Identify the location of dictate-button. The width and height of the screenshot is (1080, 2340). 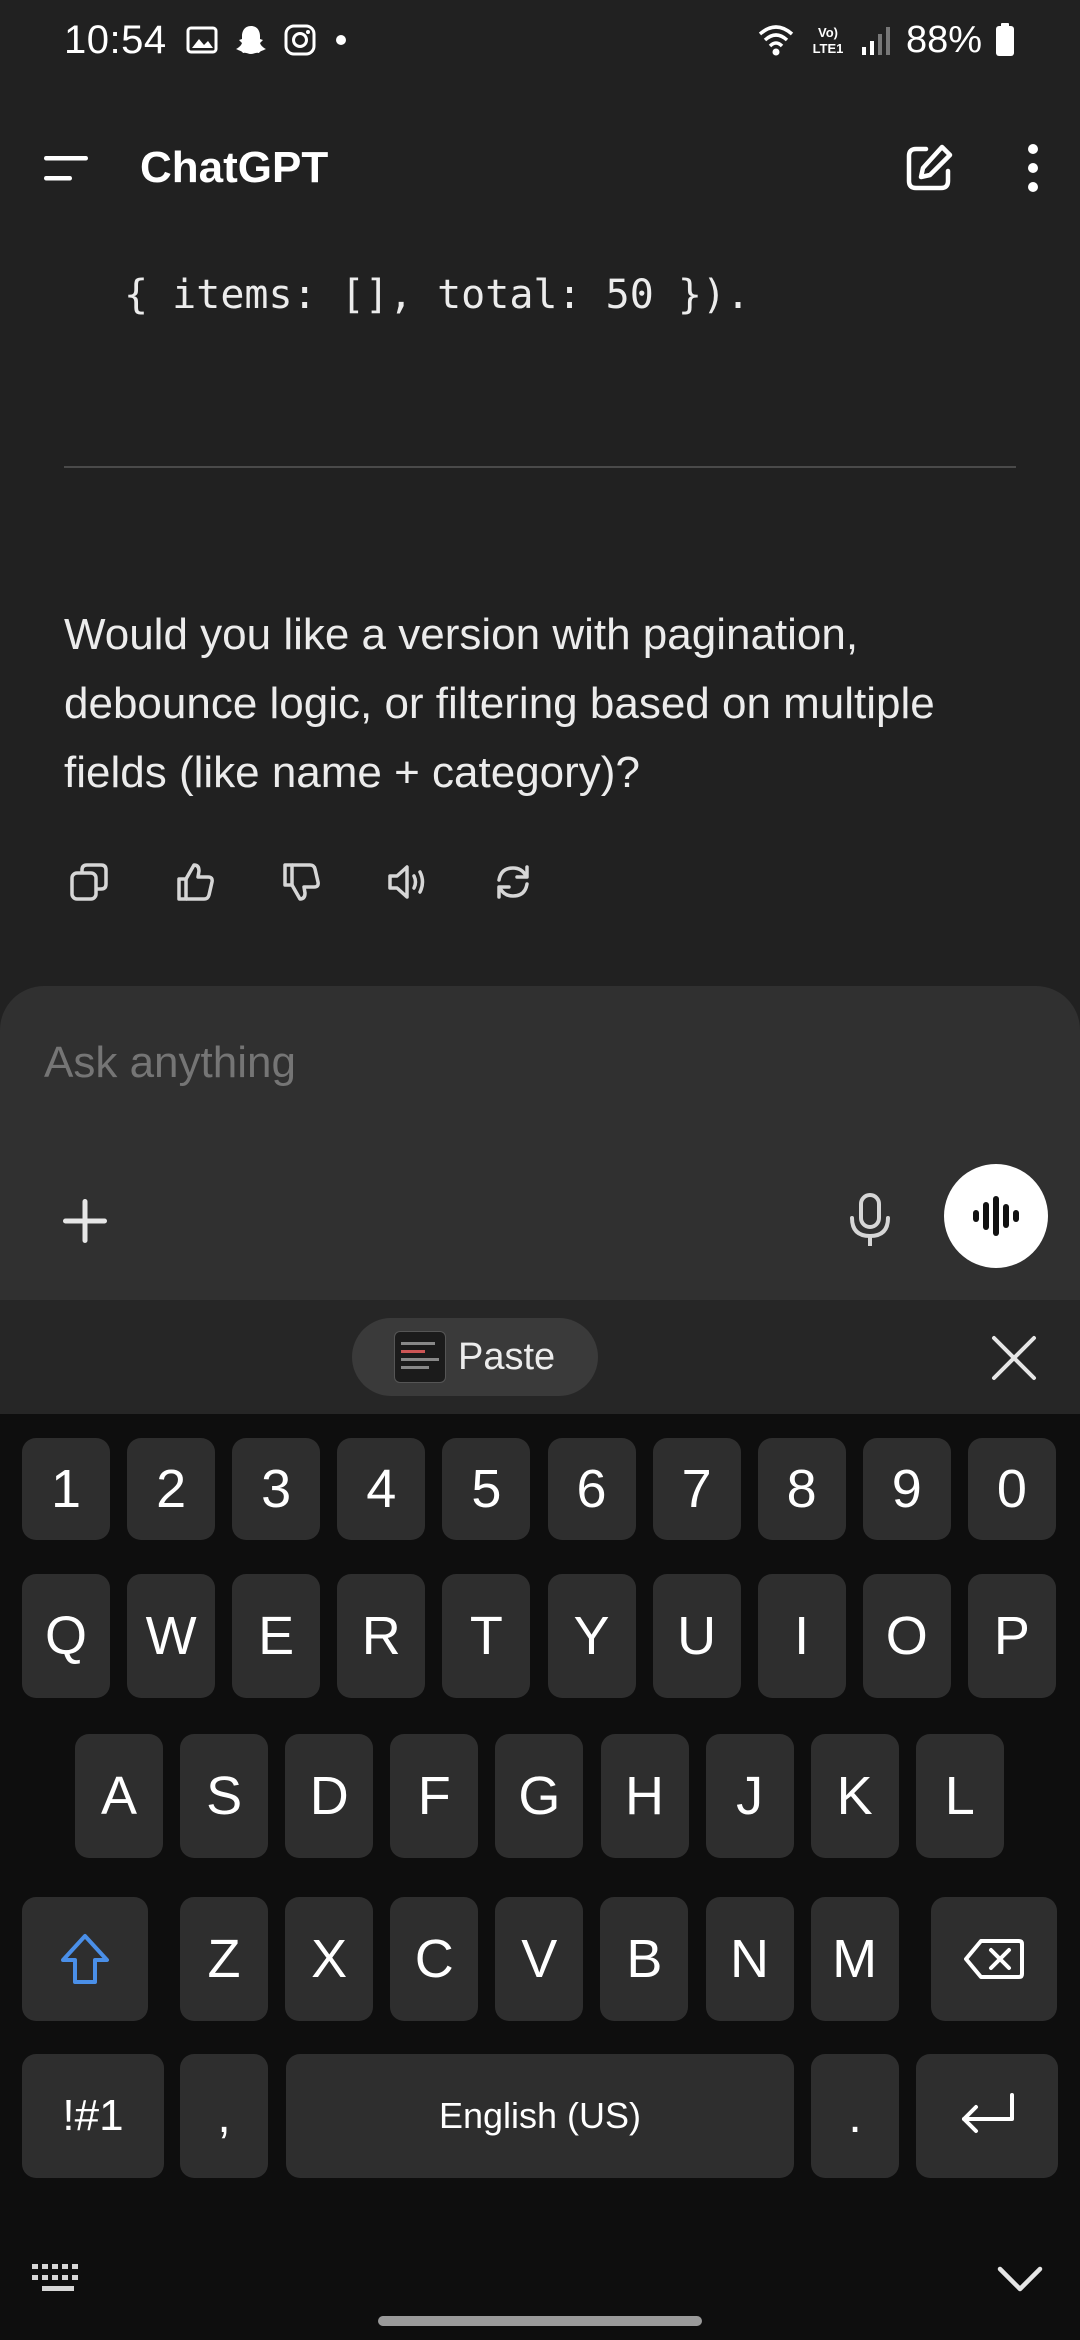
(870, 1221).